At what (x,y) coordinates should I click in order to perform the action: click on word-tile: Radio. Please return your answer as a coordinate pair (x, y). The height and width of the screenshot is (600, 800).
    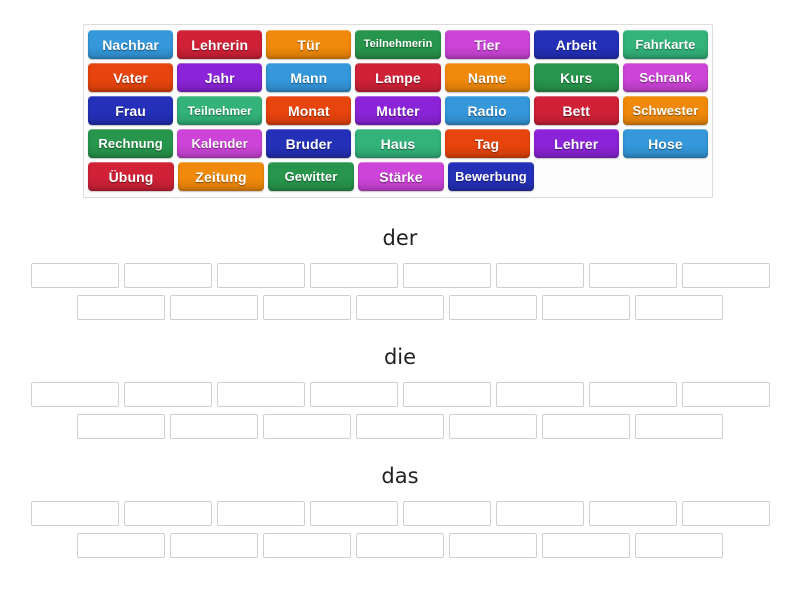
    Looking at the image, I should click on (487, 110).